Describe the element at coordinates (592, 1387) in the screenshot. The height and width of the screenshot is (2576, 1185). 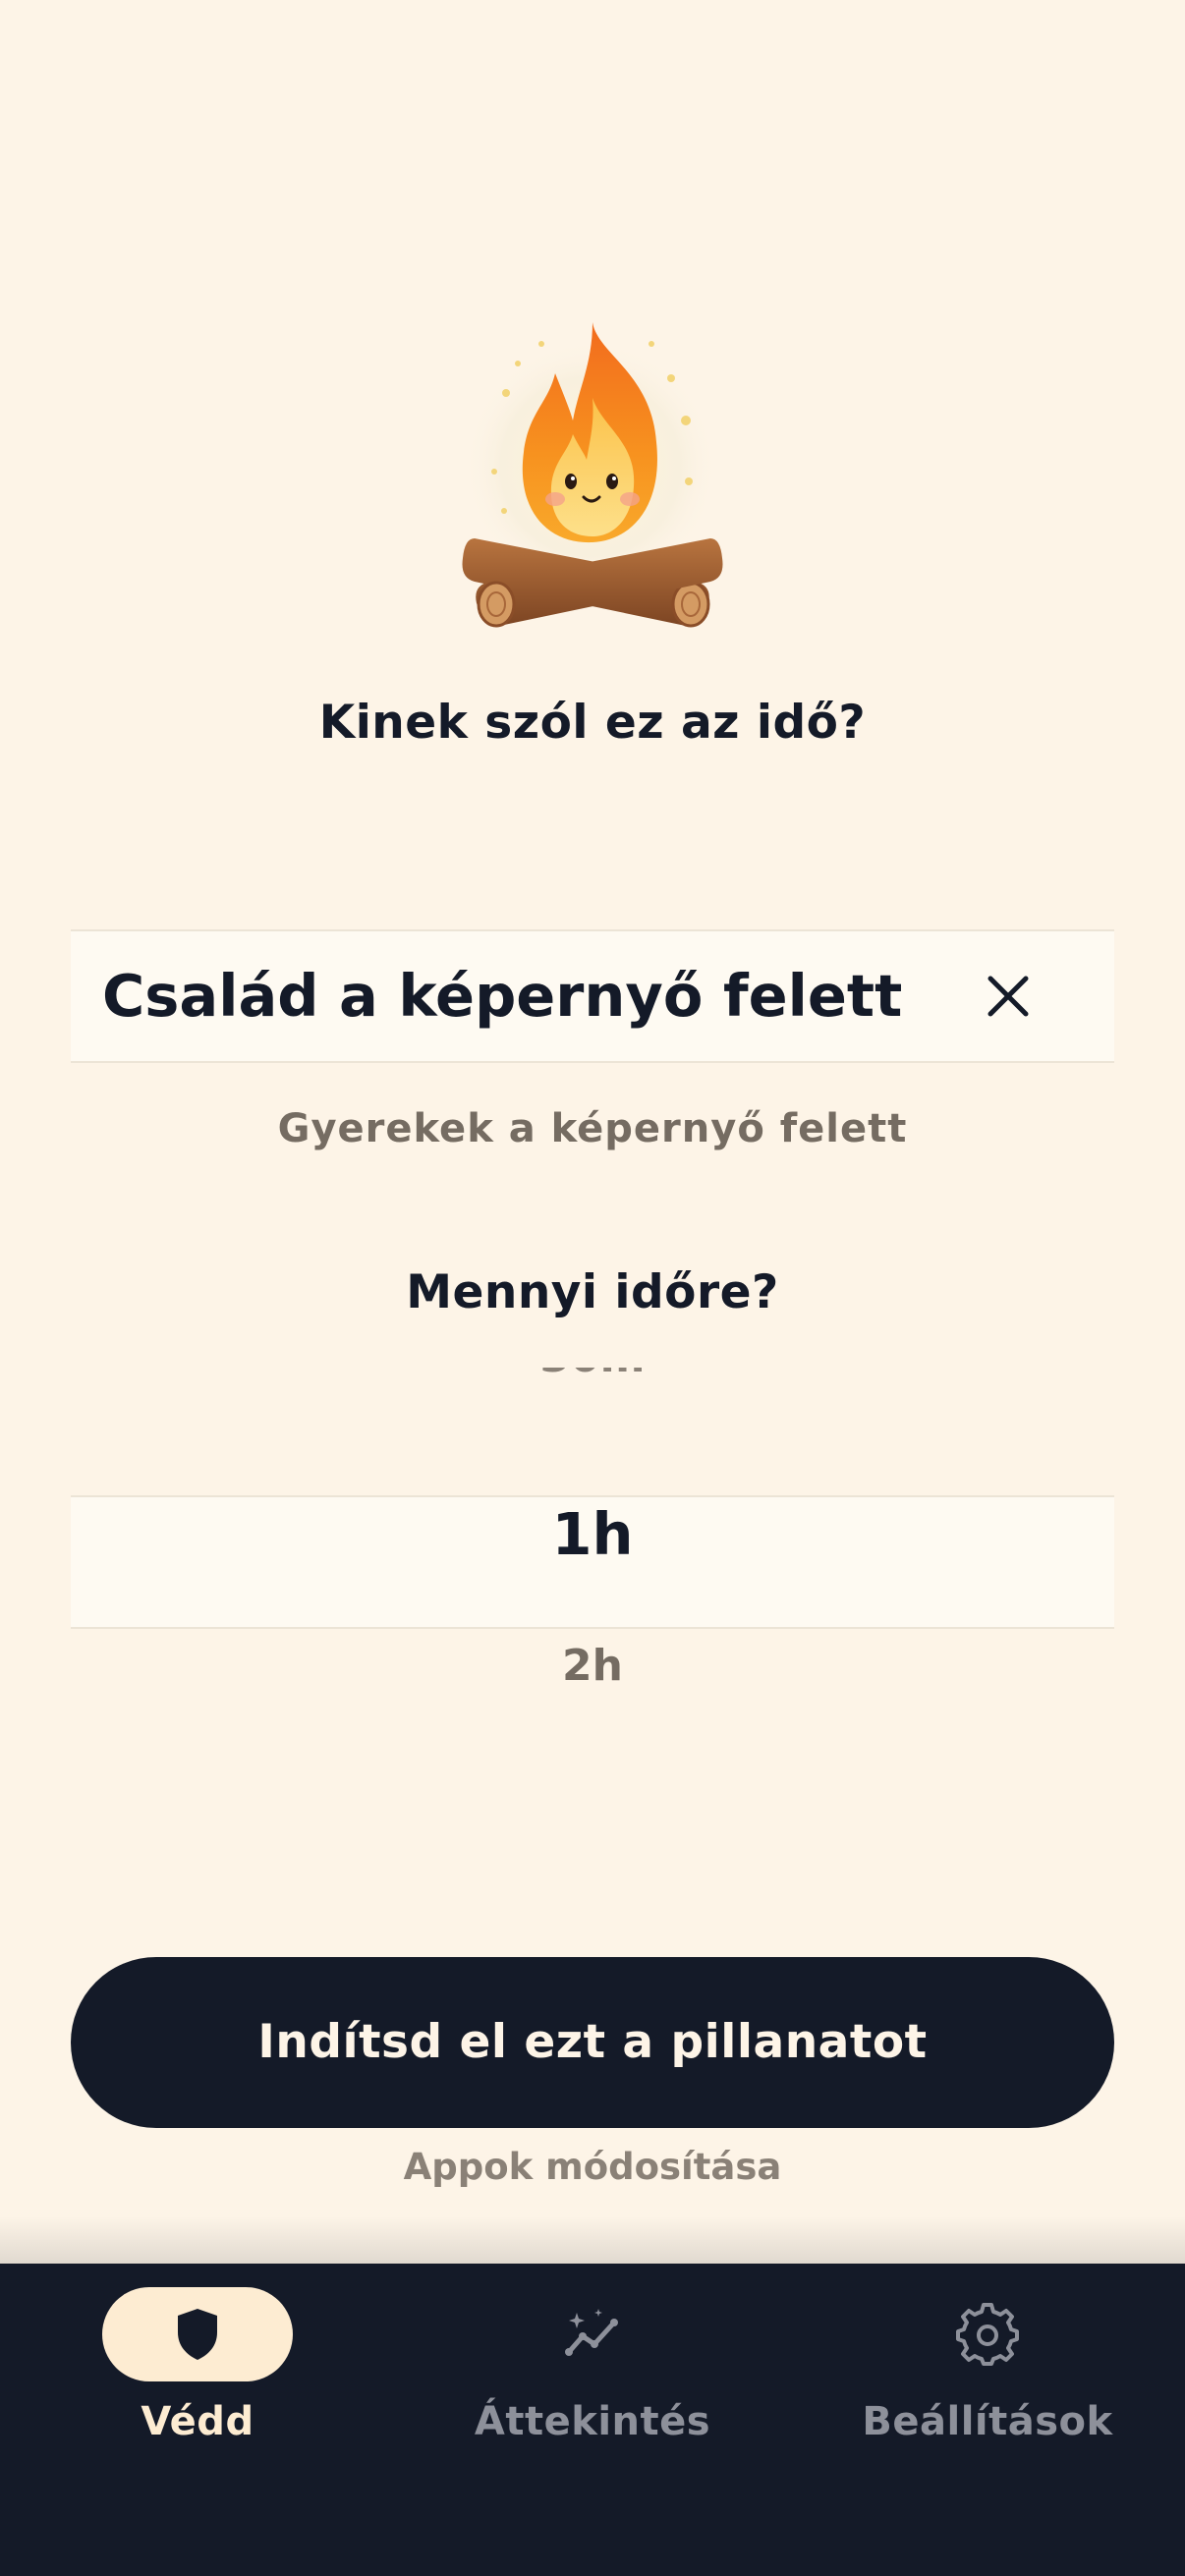
I see `duration-picker-prev-clip: 30m` at that location.